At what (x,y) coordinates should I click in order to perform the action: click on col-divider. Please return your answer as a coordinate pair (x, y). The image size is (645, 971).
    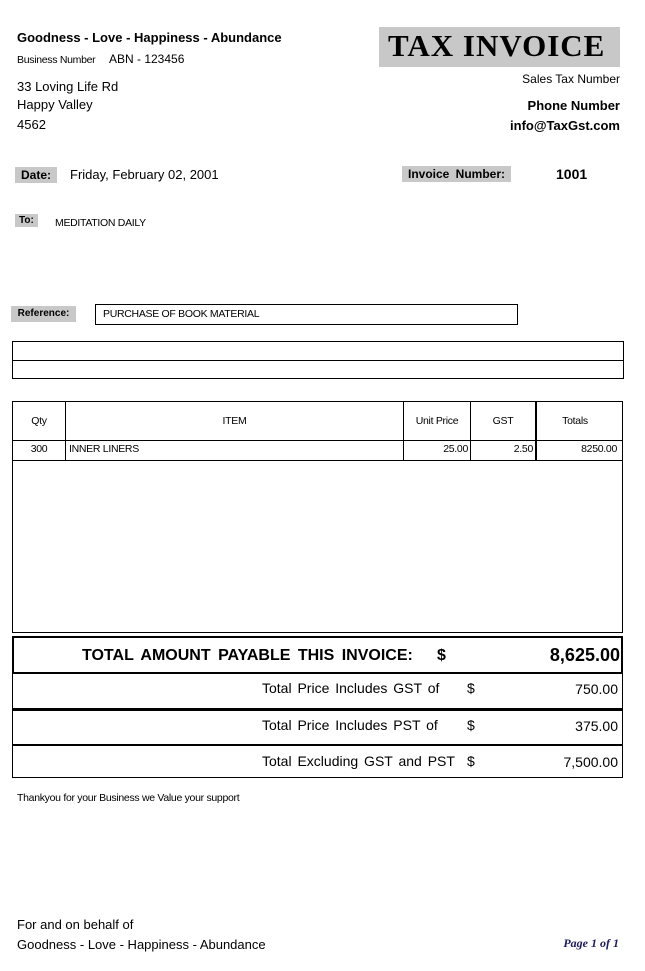
    Looking at the image, I should click on (65, 431).